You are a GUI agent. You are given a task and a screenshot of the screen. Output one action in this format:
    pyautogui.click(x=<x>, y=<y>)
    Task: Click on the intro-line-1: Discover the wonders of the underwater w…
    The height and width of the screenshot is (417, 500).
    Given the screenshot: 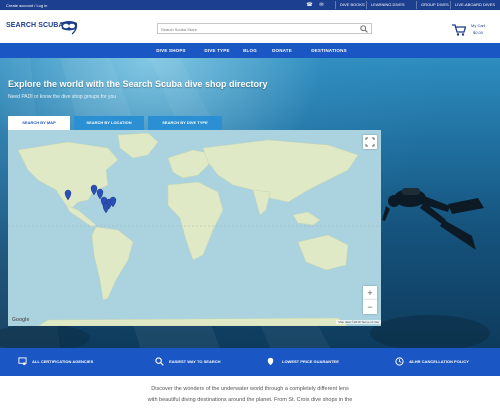 What is the action you would take?
    pyautogui.click(x=250, y=389)
    